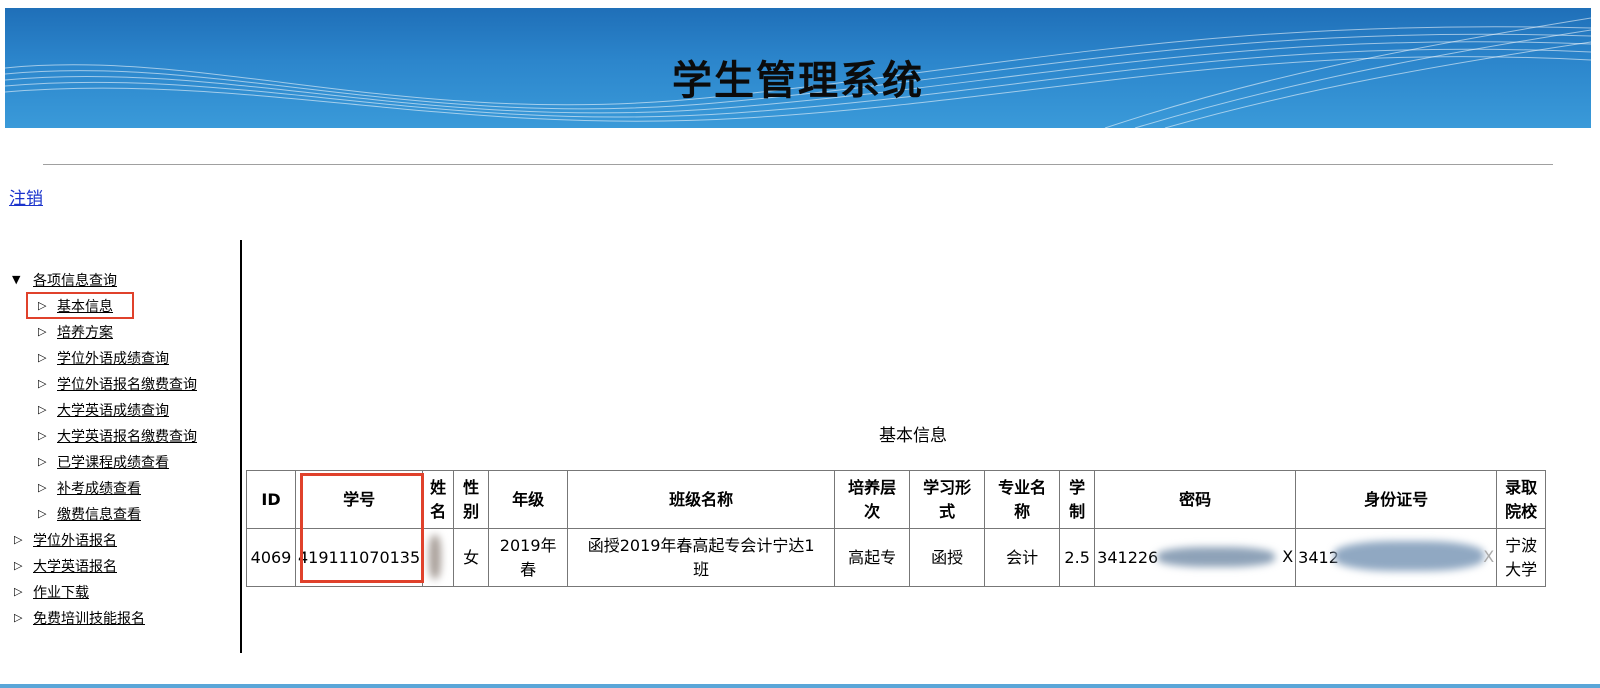  What do you see at coordinates (701, 557) in the screenshot?
I see `cell-class-name: 函授2019年春高起专会计宁达1 班` at bounding box center [701, 557].